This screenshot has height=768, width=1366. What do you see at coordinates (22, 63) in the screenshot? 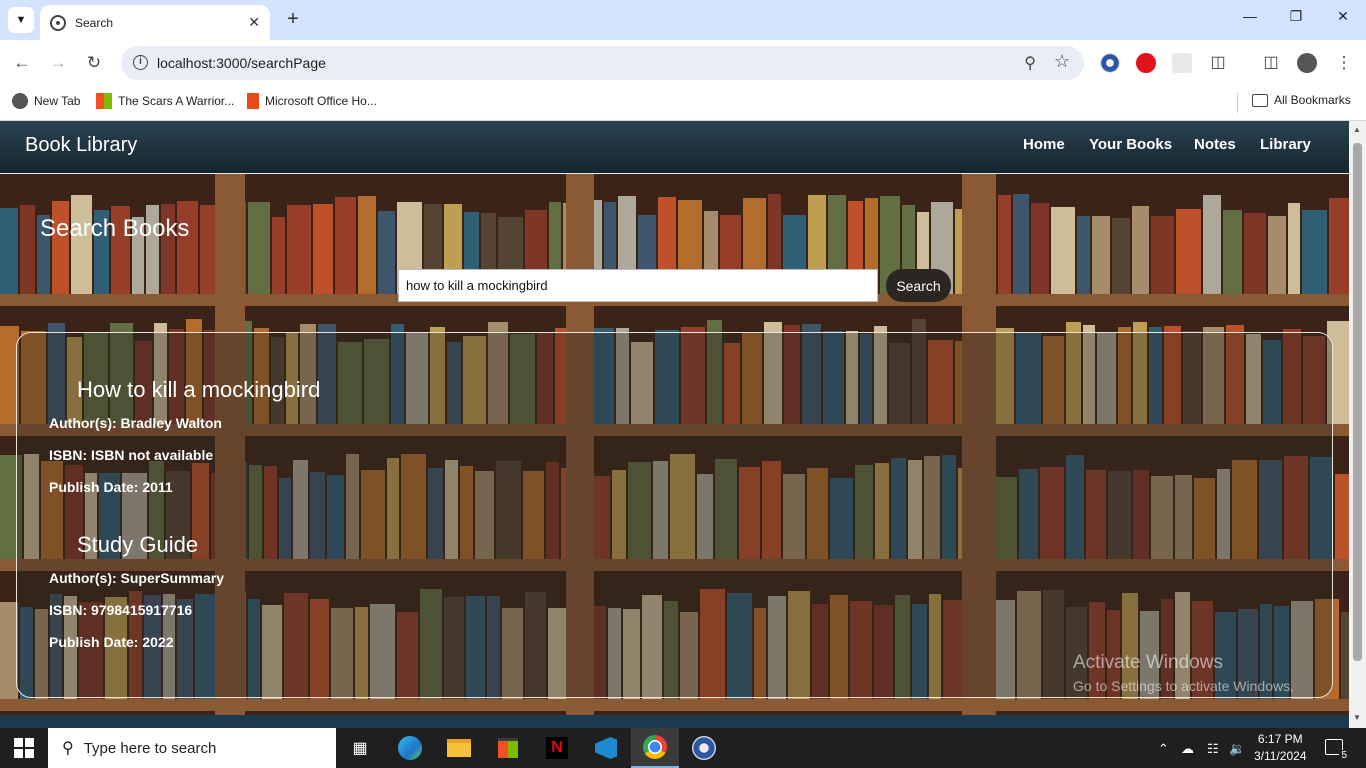
I see `back-button: ←` at bounding box center [22, 63].